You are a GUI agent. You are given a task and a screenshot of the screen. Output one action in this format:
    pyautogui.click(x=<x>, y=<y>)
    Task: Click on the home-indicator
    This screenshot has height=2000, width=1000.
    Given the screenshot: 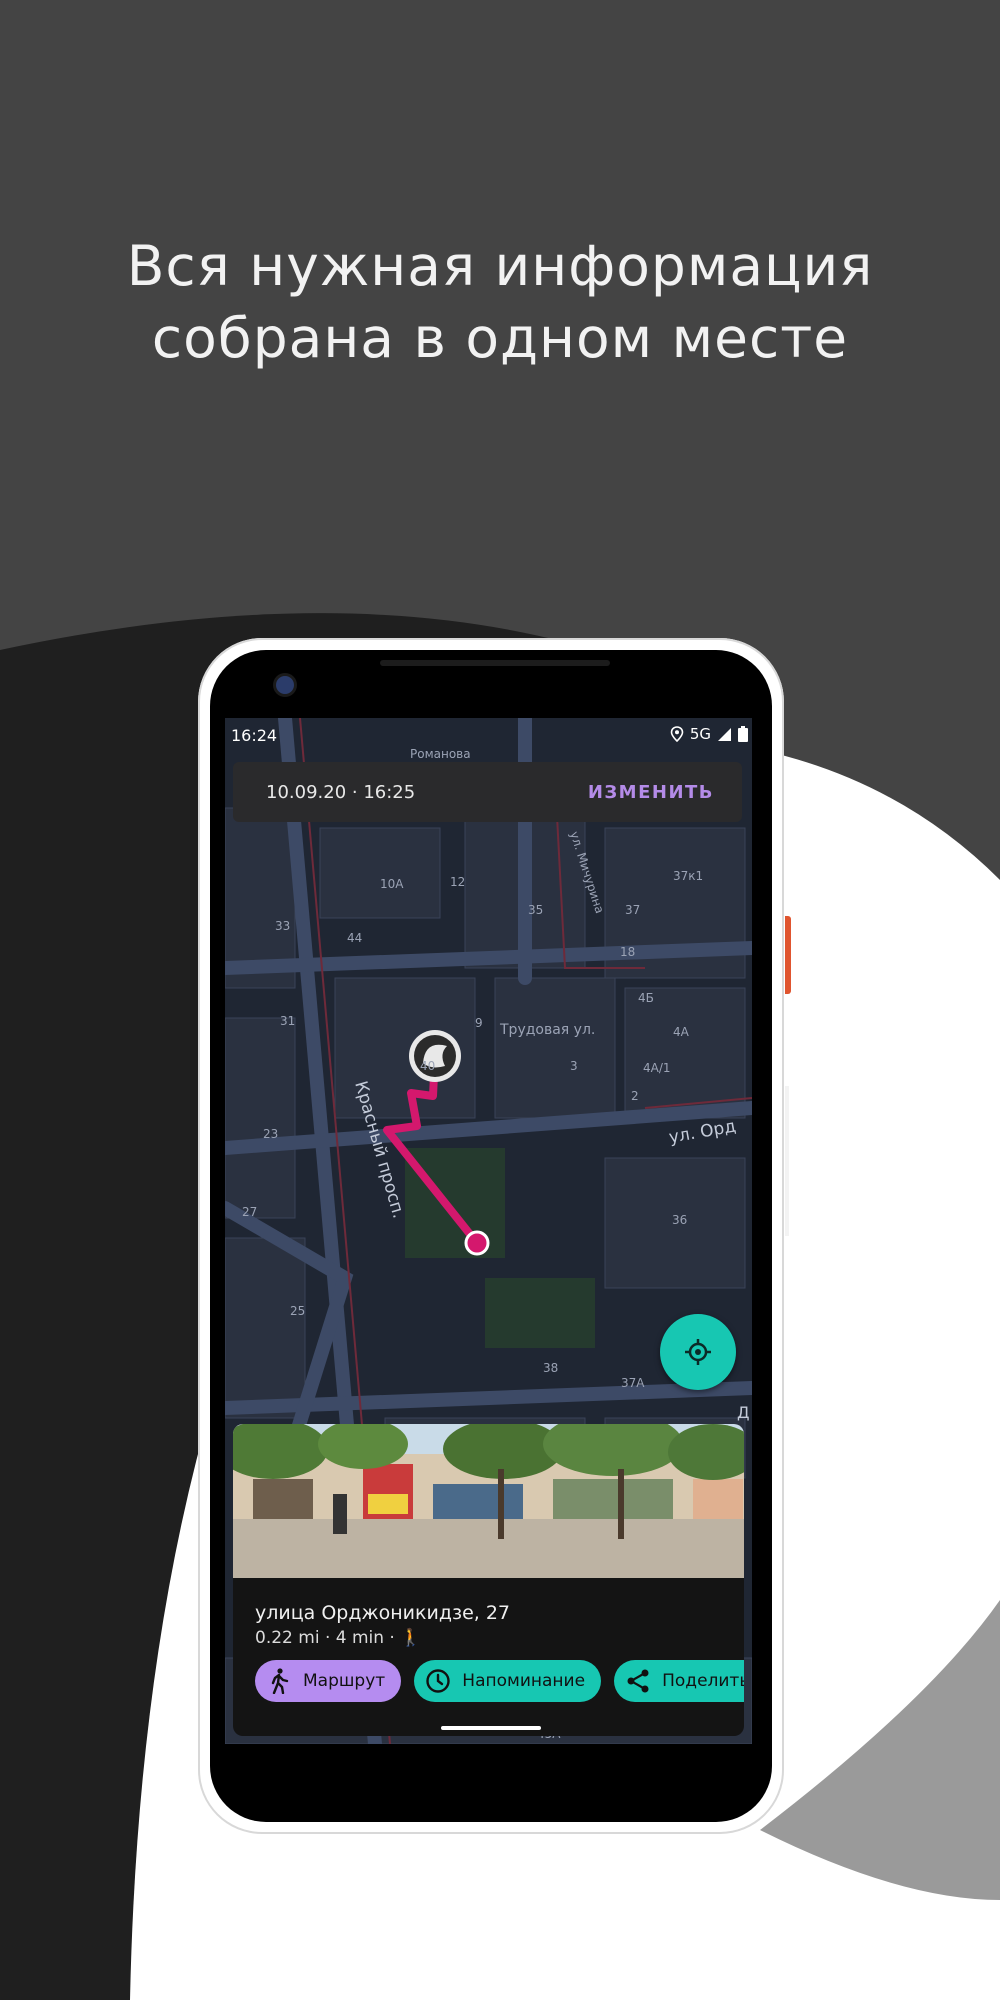 What is the action you would take?
    pyautogui.click(x=491, y=1728)
    